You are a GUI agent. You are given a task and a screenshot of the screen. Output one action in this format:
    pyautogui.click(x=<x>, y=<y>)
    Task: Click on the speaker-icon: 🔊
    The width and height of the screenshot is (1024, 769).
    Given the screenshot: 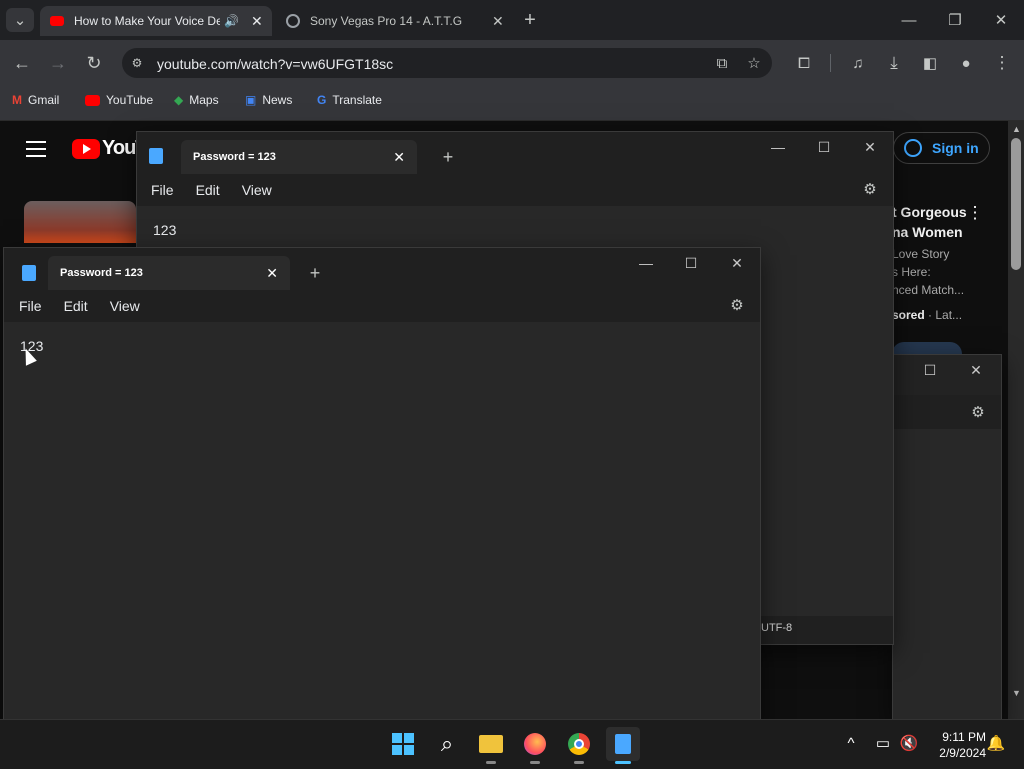 What is the action you would take?
    pyautogui.click(x=231, y=21)
    